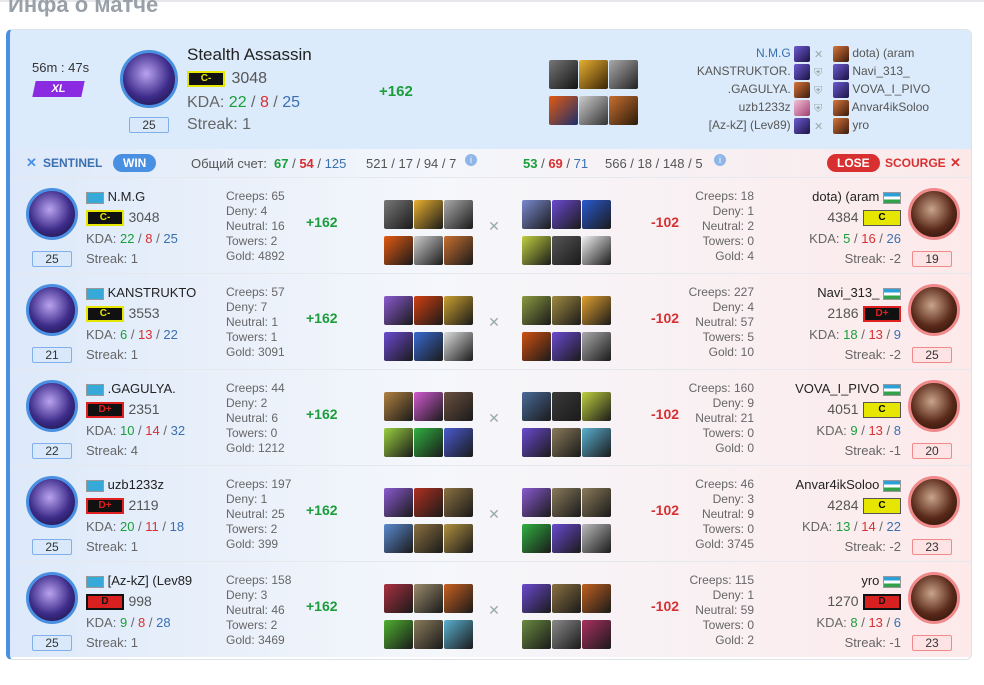  I want to click on page-title: Инфа о матче, so click(83, 8).